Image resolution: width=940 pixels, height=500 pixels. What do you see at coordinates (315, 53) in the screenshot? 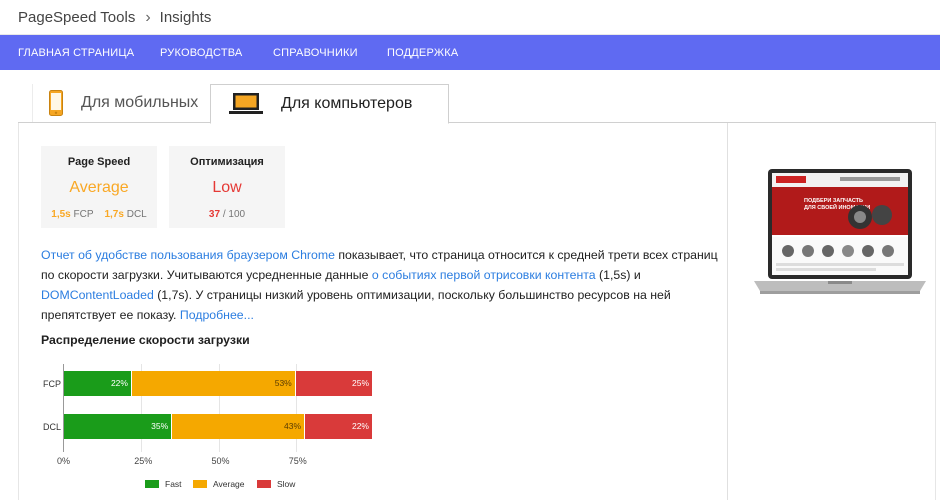
I see `nav-item-reference: СПРАВОЧНИКИ` at bounding box center [315, 53].